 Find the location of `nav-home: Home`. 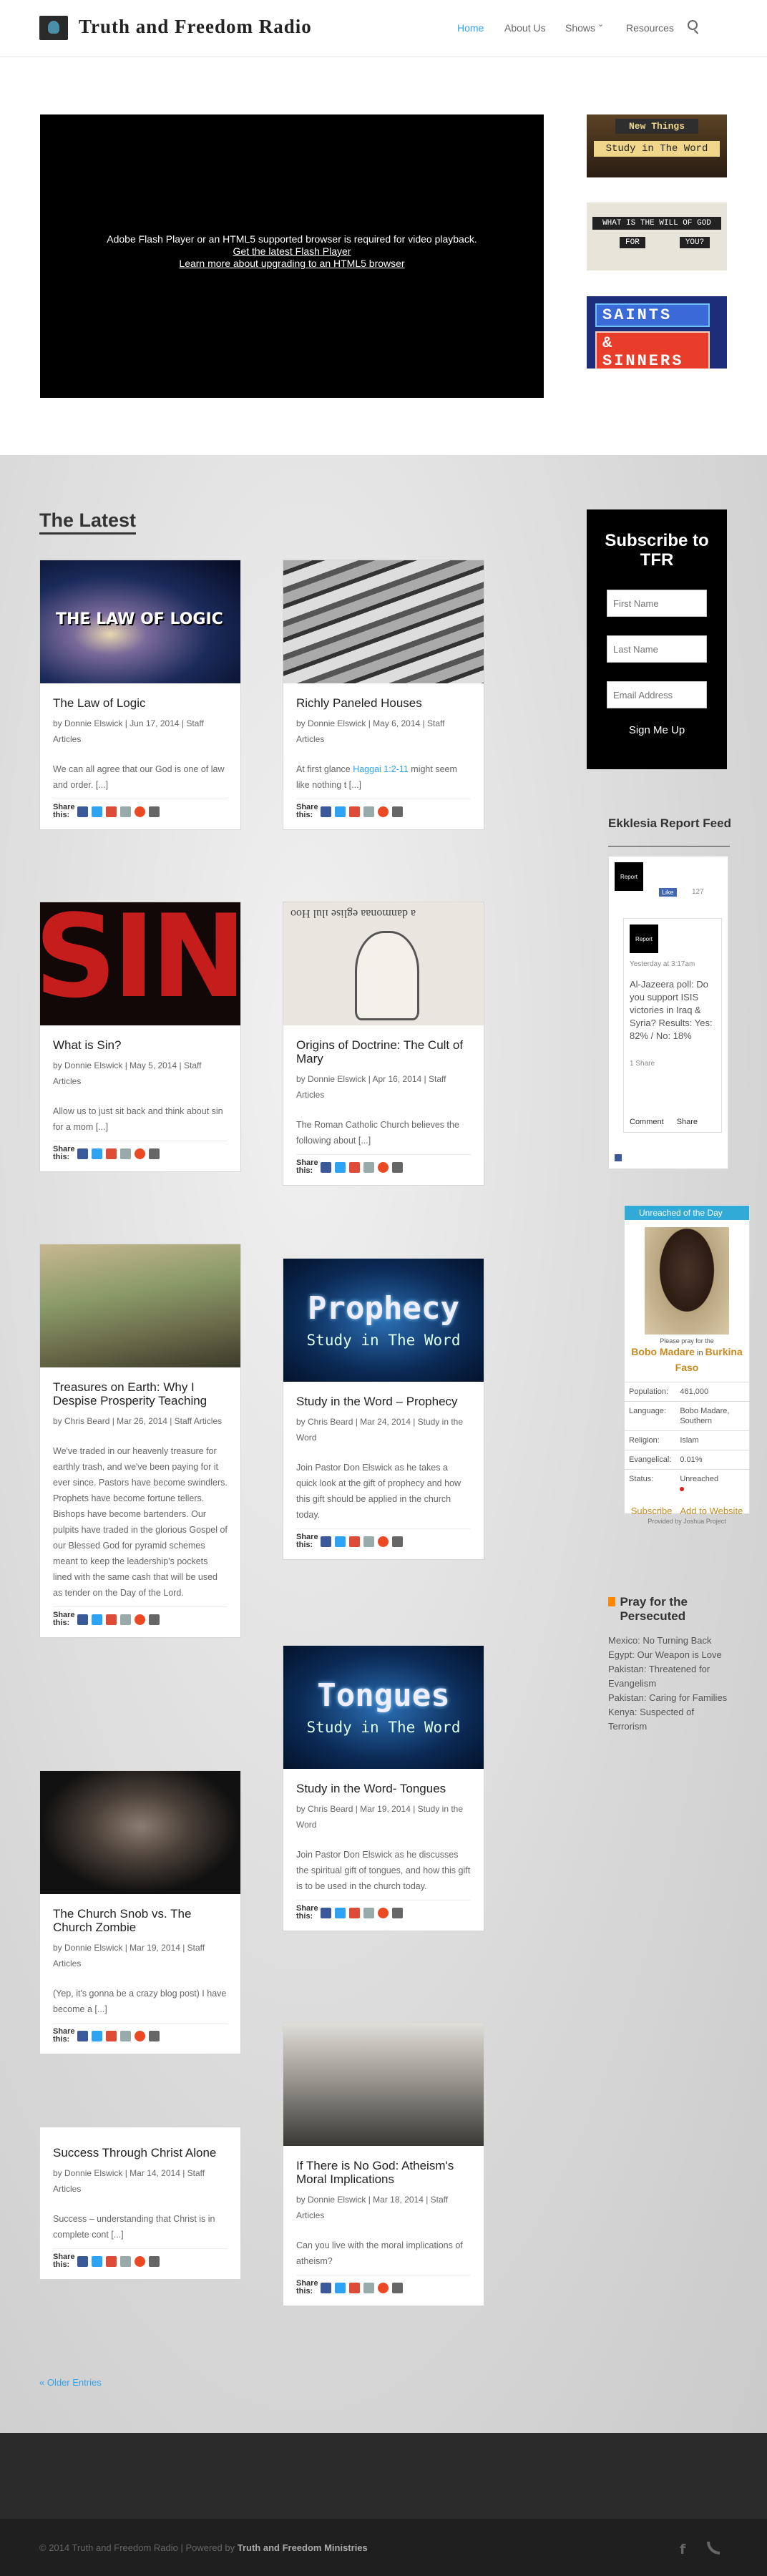

nav-home: Home is located at coordinates (470, 28).